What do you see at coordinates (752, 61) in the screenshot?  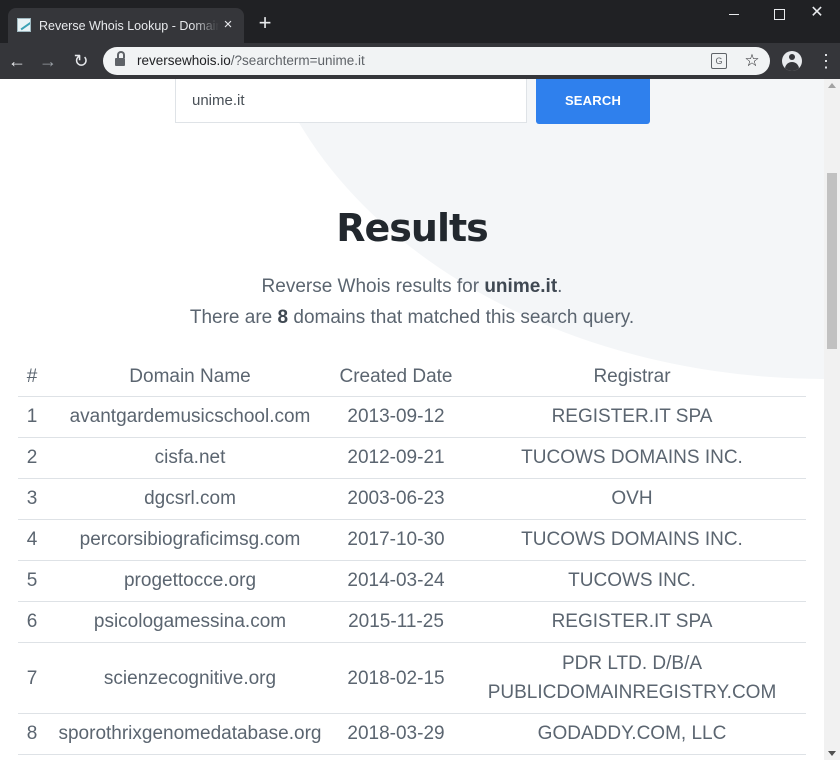 I see `bookmark-star-icon: ☆` at bounding box center [752, 61].